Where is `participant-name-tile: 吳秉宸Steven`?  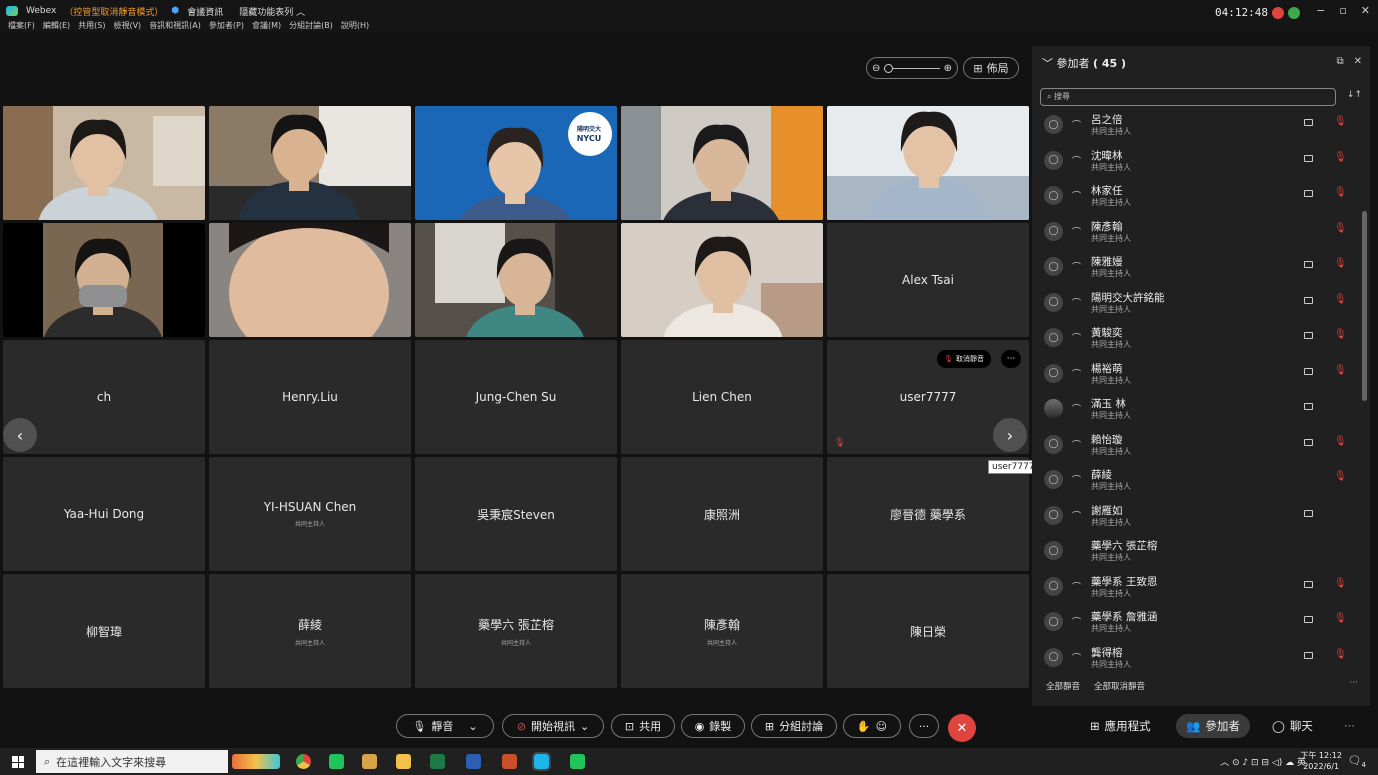
participant-name-tile: 吳秉宸Steven is located at coordinates (516, 514).